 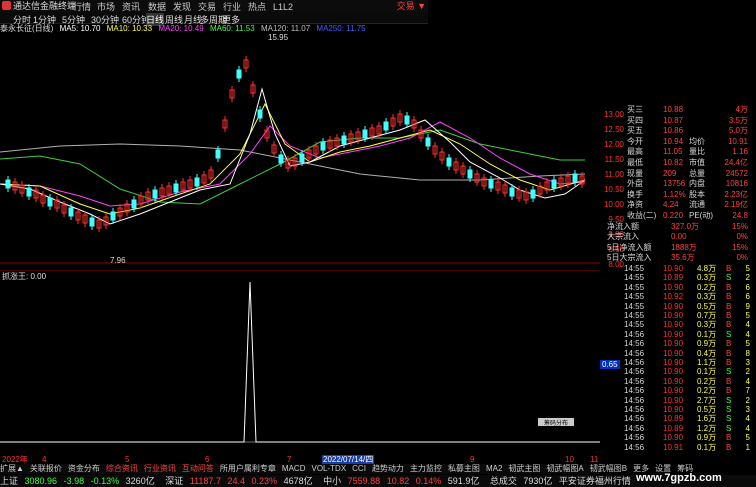 What do you see at coordinates (84, 468) in the screenshot?
I see `bottom-tab: 资金分布` at bounding box center [84, 468].